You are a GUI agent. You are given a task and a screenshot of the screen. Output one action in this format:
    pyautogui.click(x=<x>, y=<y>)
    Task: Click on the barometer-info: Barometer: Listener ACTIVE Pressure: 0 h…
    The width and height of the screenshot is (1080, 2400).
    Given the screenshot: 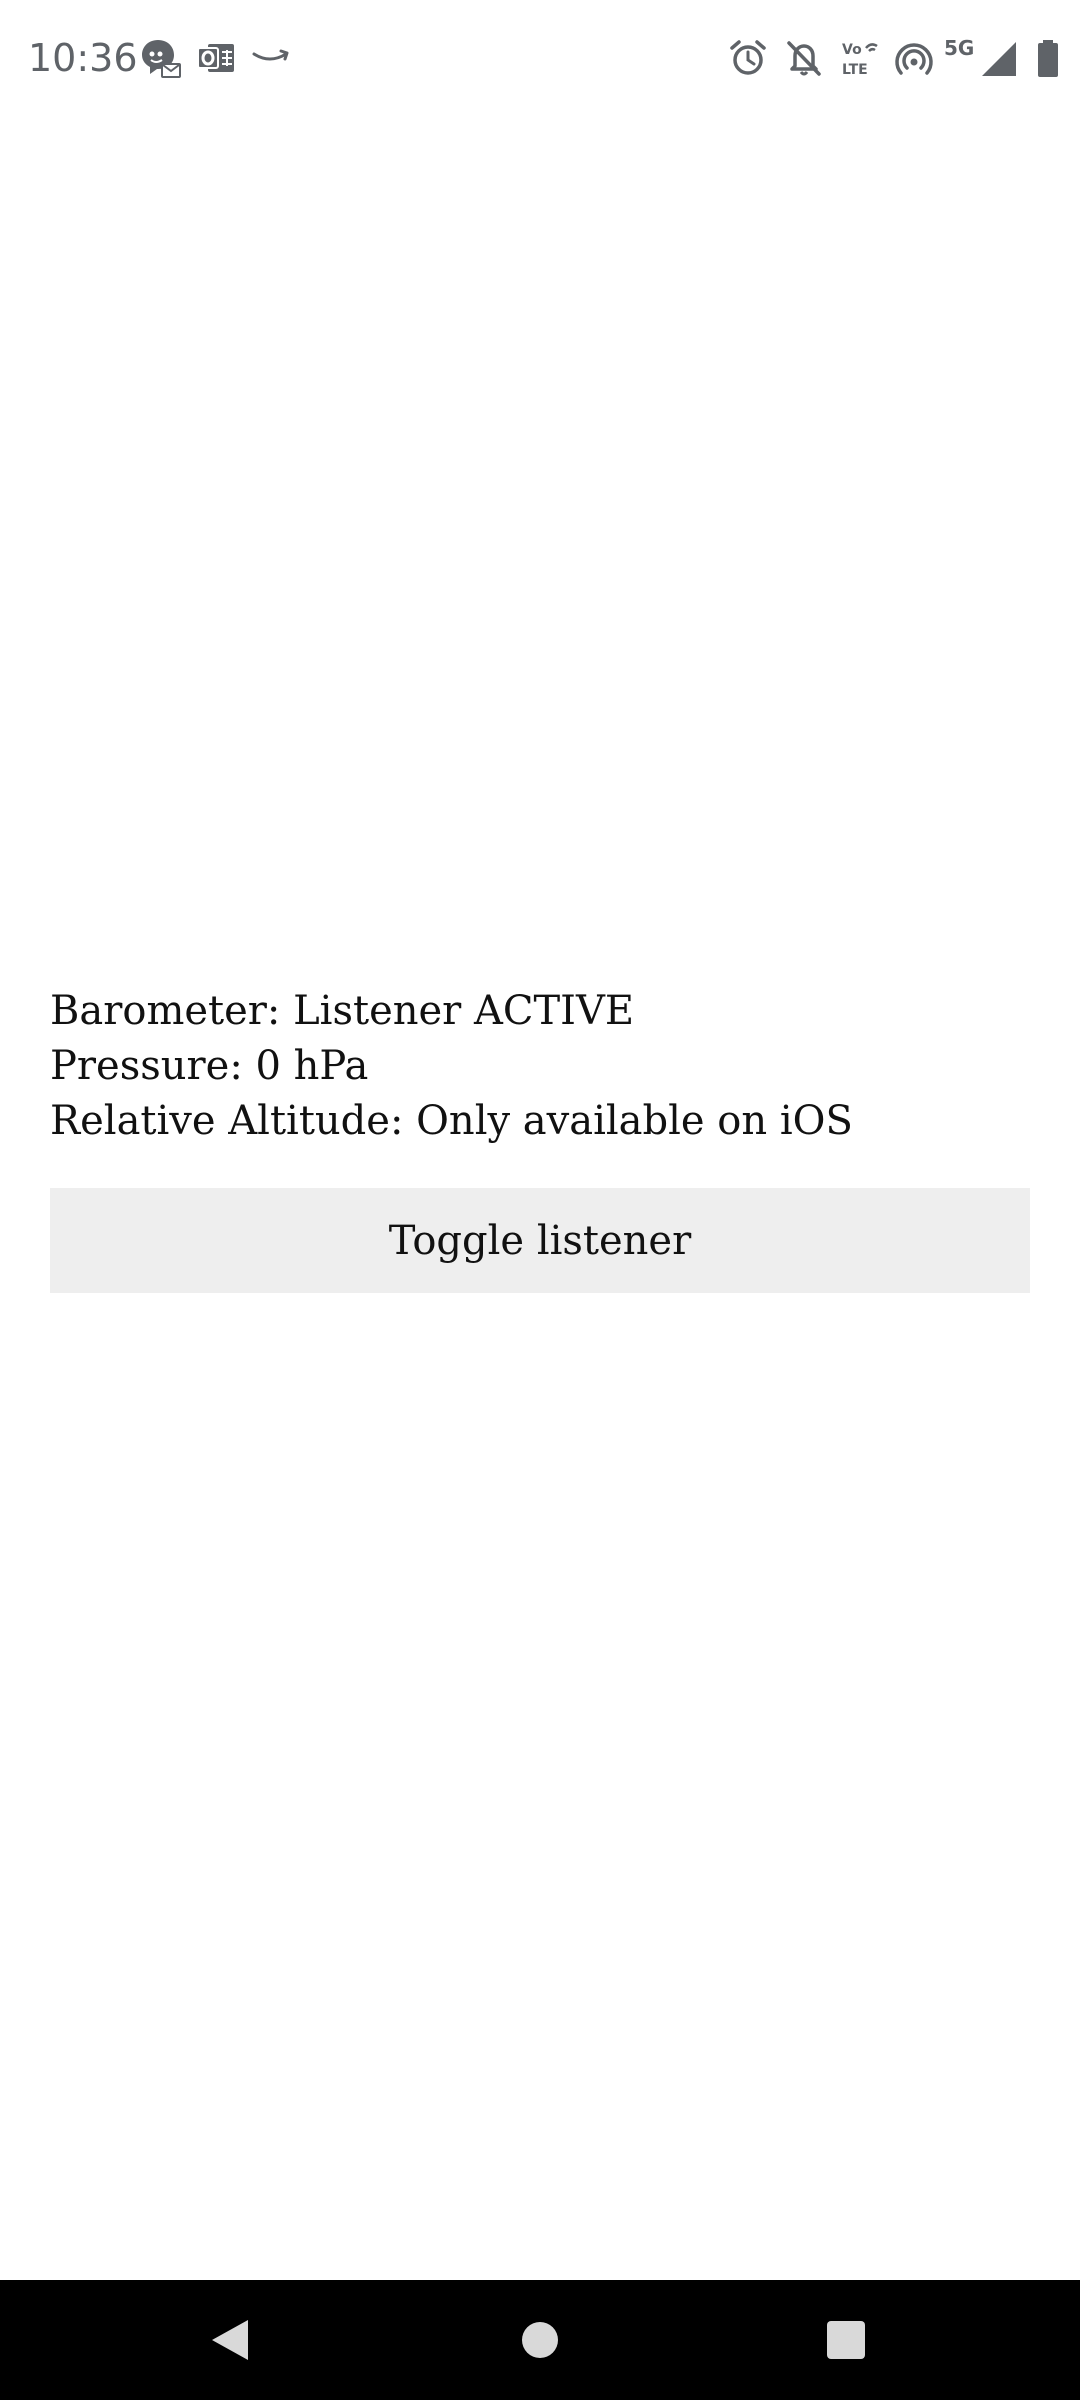 What is the action you would take?
    pyautogui.click(x=540, y=1066)
    